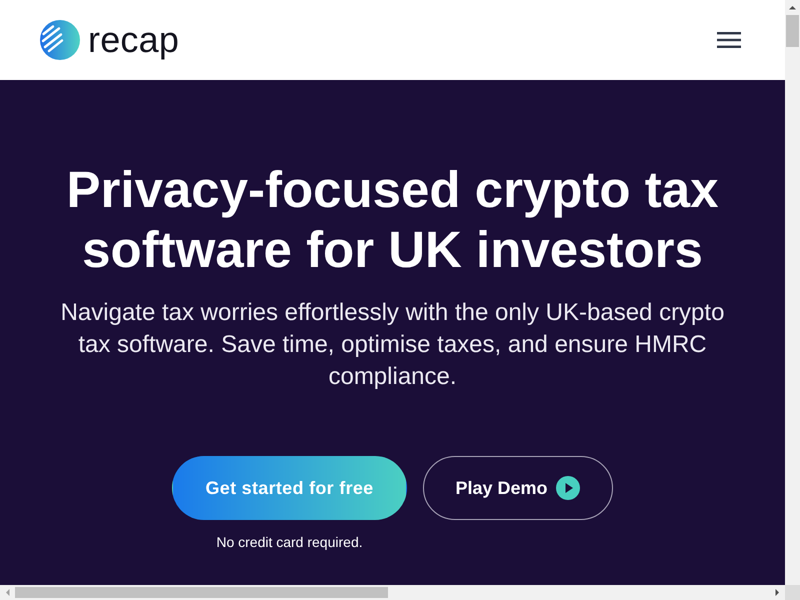 The width and height of the screenshot is (800, 600). I want to click on horizontal-scrollbar, so click(392, 592).